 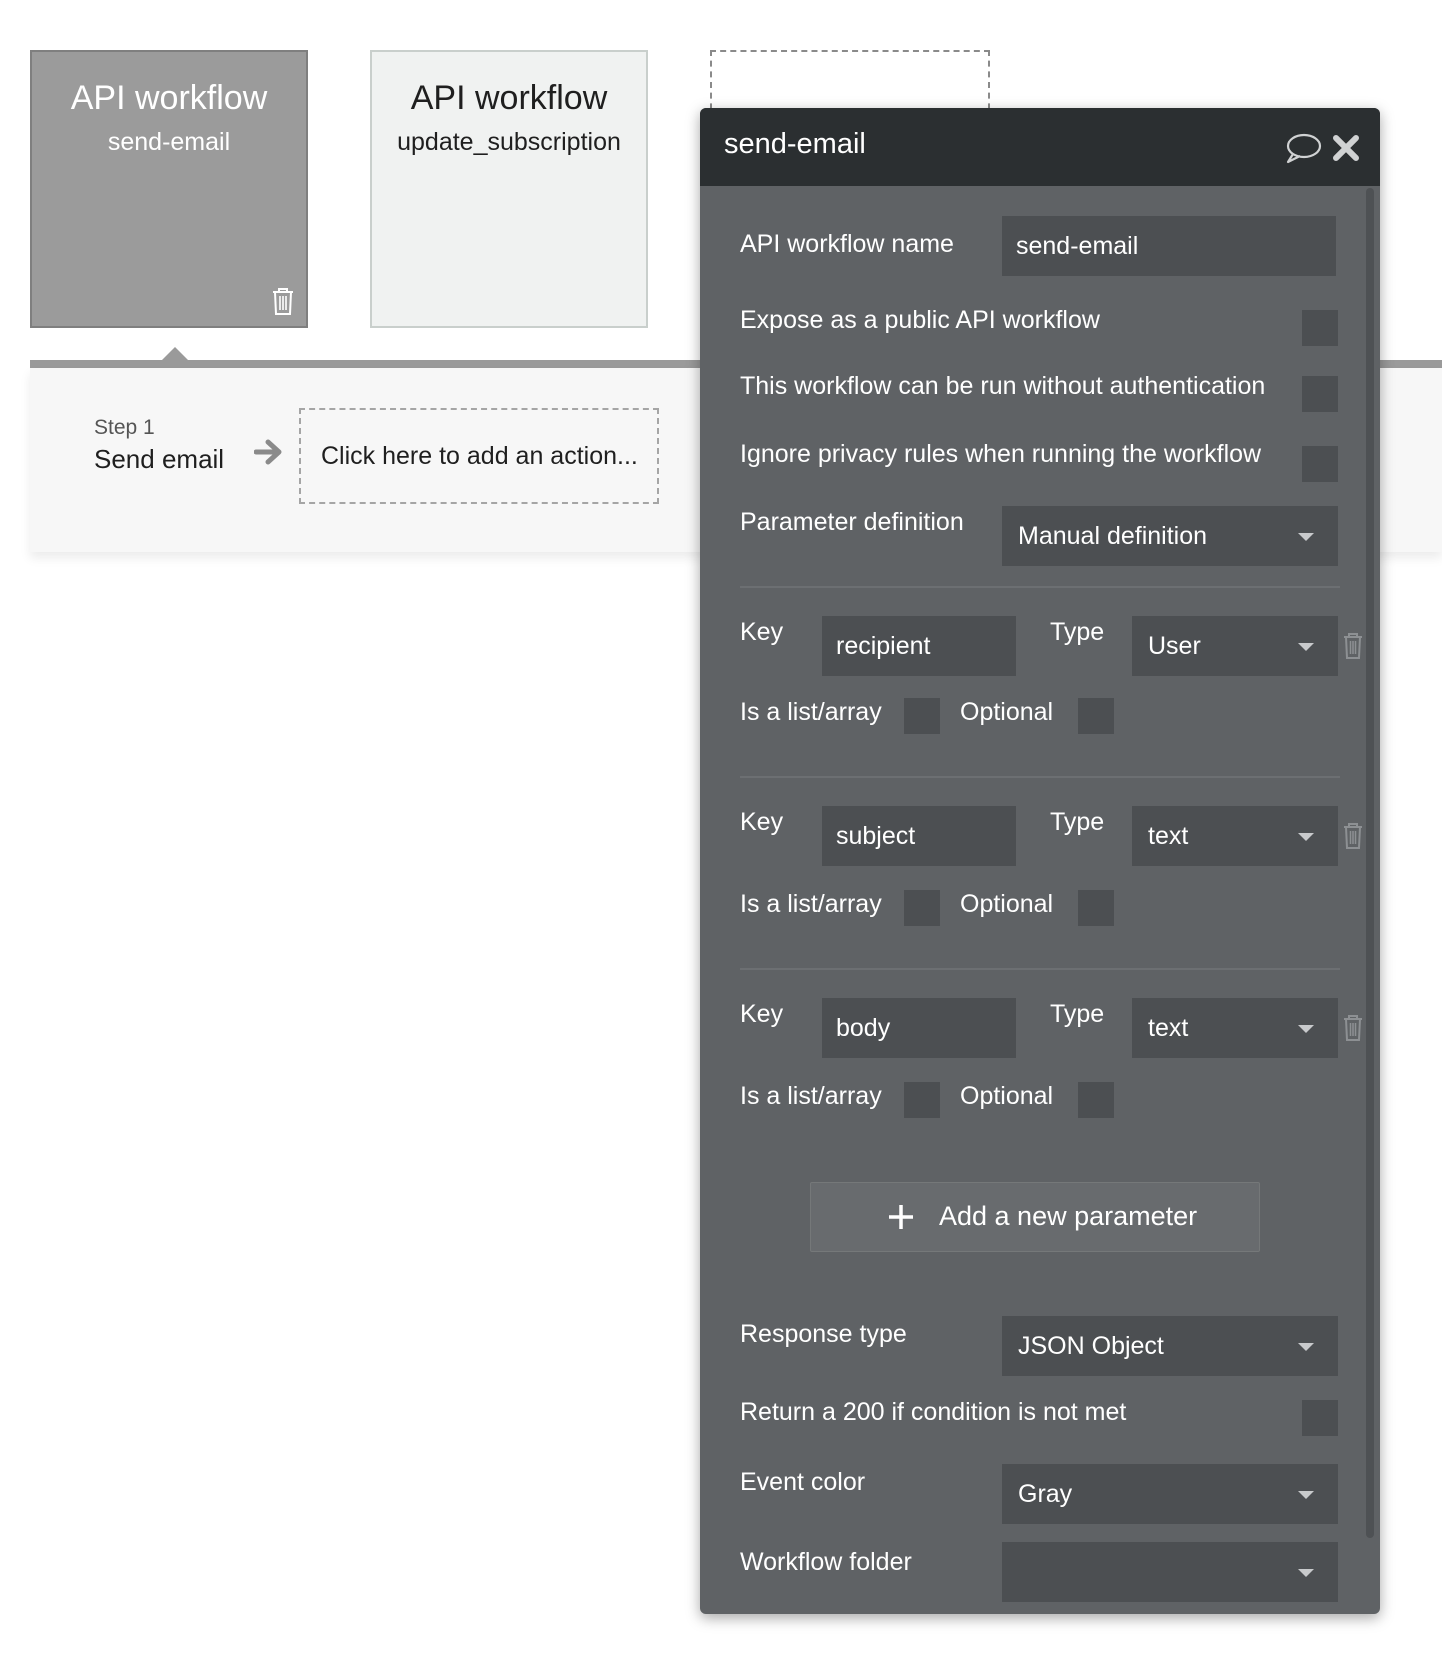 What do you see at coordinates (1045, 1494) in the screenshot?
I see `event-color-value: Gray` at bounding box center [1045, 1494].